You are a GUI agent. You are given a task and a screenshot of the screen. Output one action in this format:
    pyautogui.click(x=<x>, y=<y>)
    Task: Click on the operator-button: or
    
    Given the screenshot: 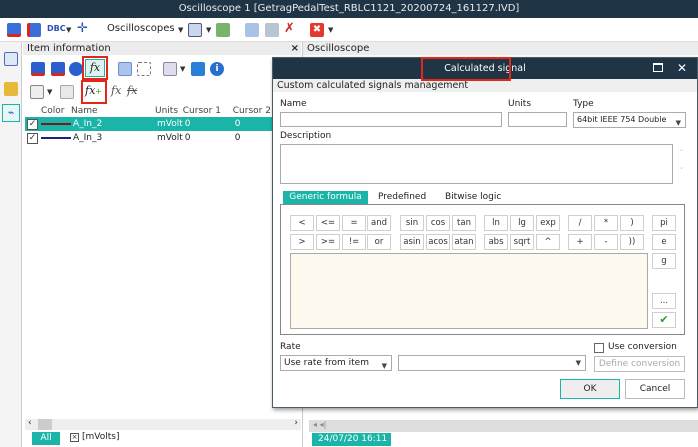 What is the action you would take?
    pyautogui.click(x=379, y=242)
    